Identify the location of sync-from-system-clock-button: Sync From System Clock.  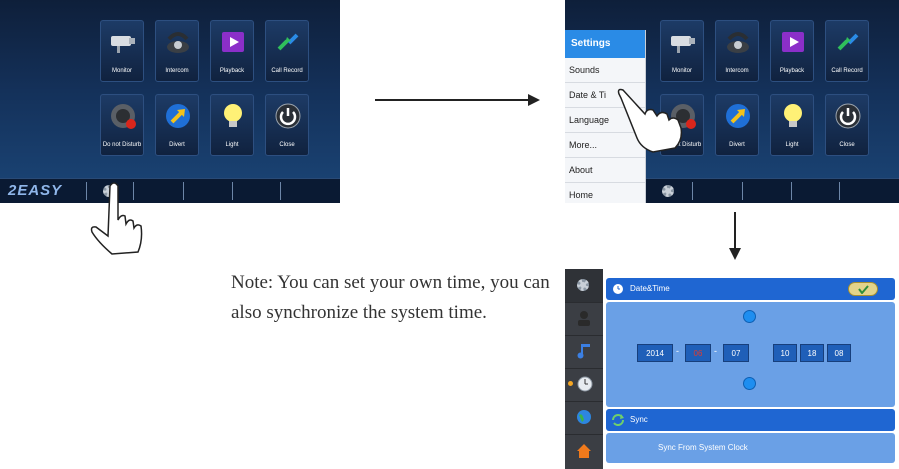
(750, 448).